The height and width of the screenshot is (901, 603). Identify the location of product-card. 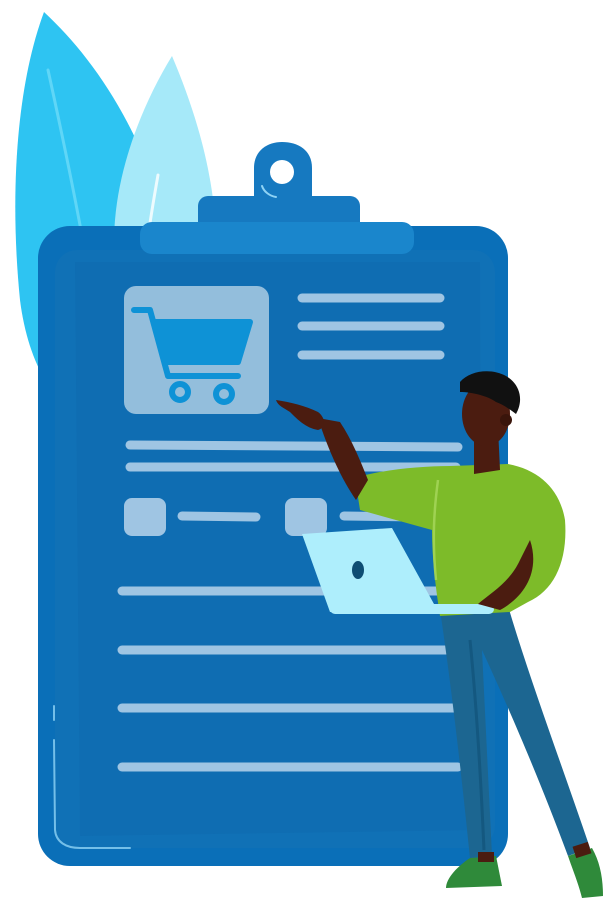
(196, 350).